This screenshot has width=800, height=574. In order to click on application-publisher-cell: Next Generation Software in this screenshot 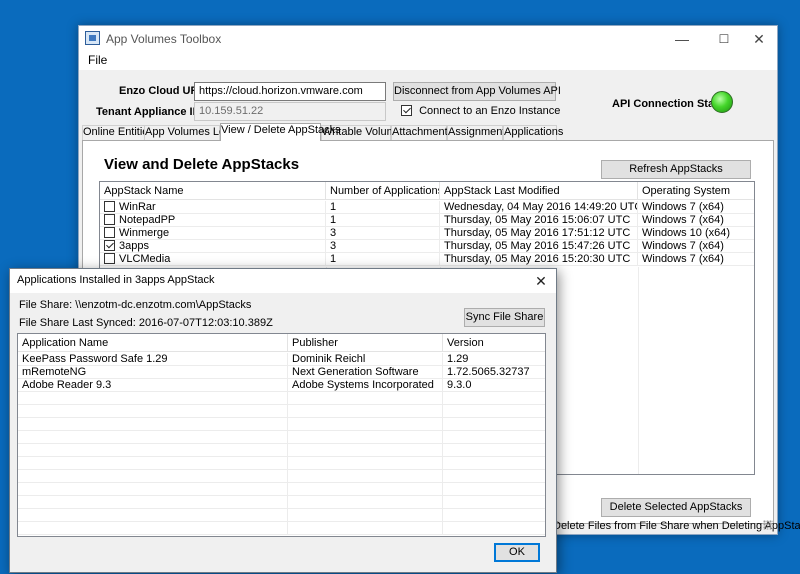, I will do `click(365, 372)`.